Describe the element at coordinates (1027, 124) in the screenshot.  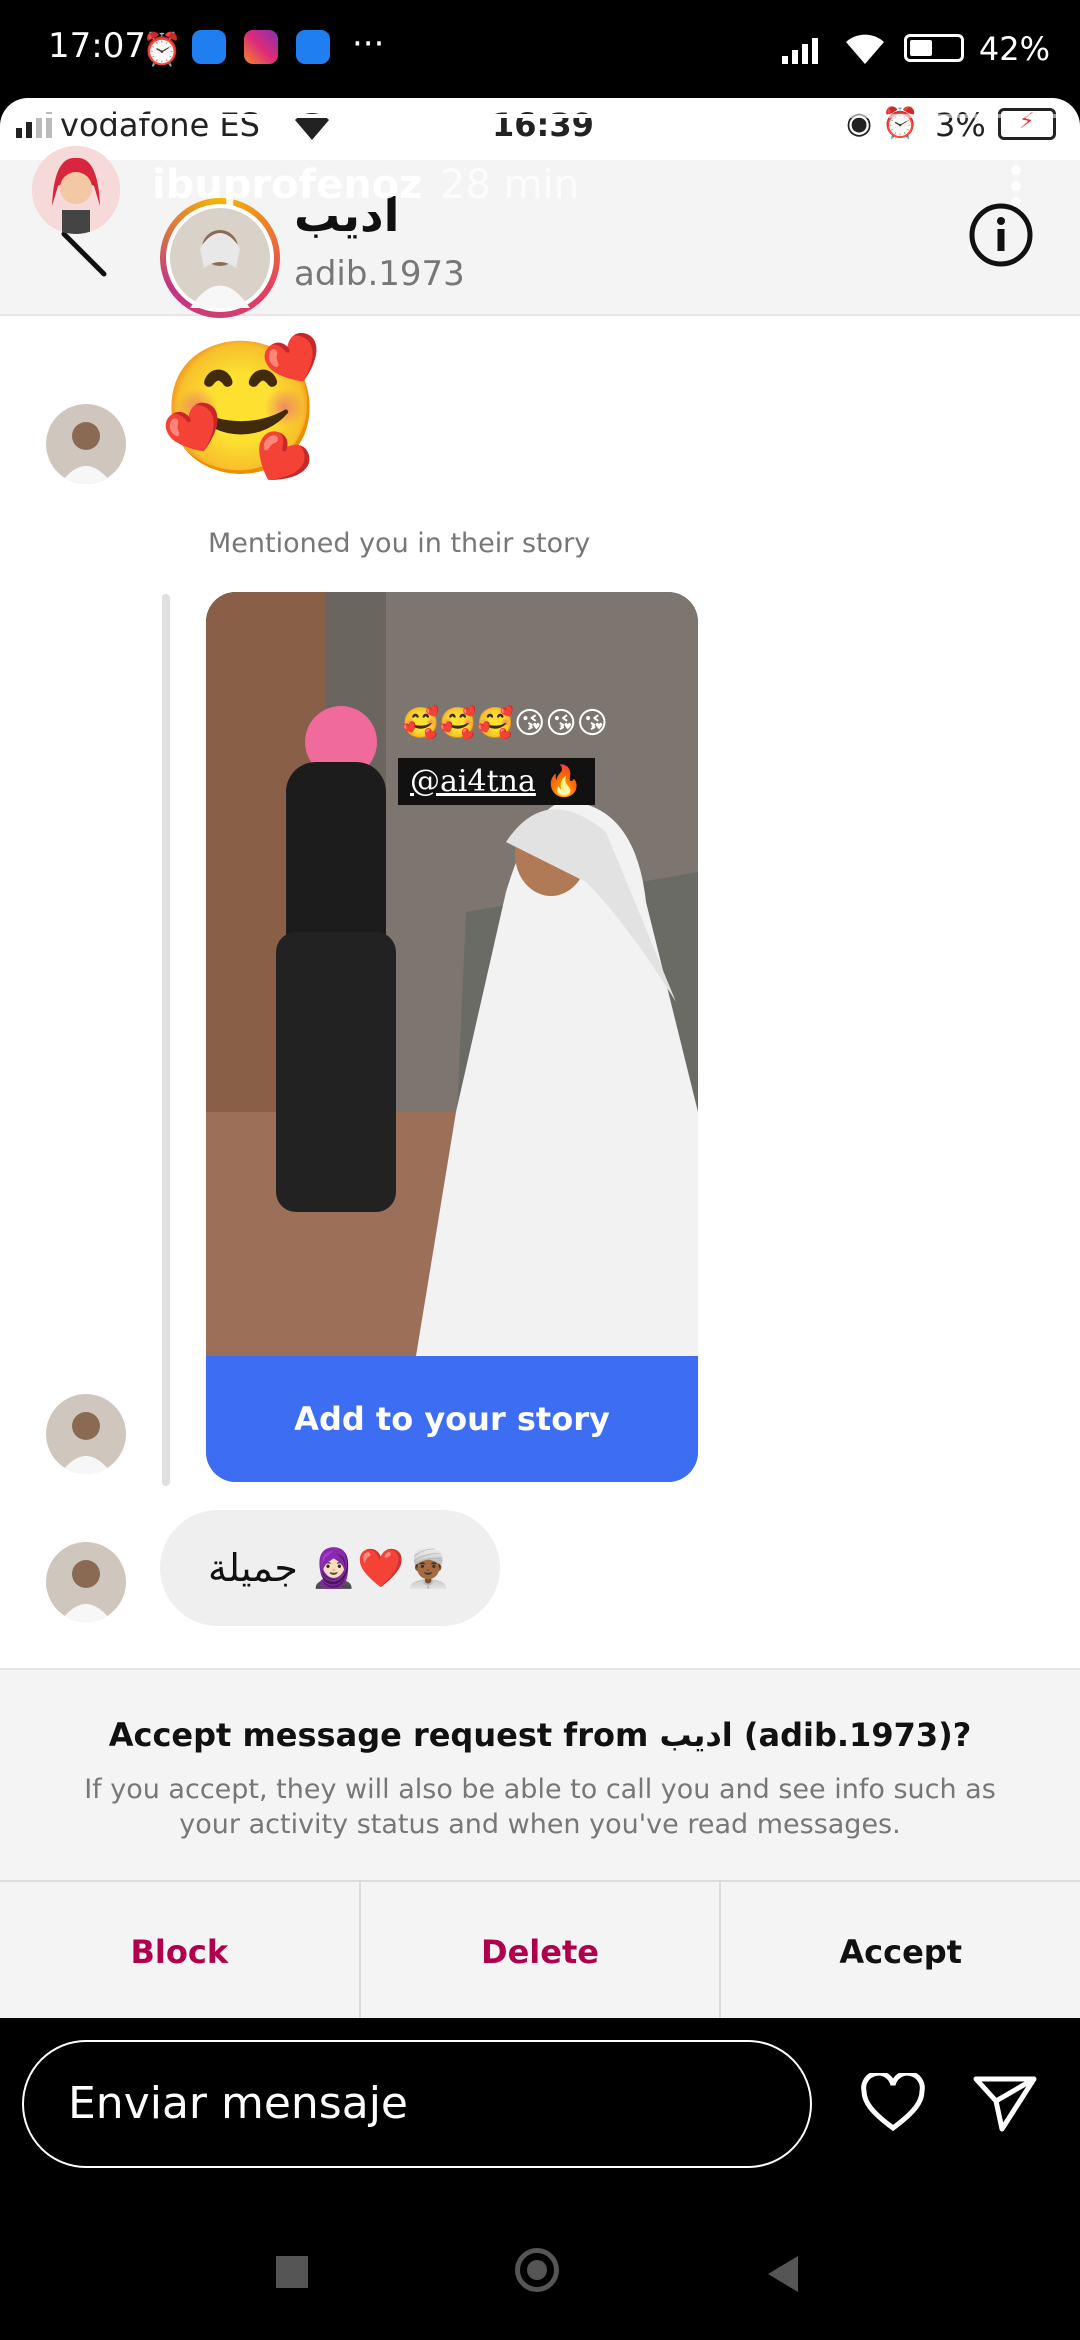
I see `inner-battery-icon: ⚡` at that location.